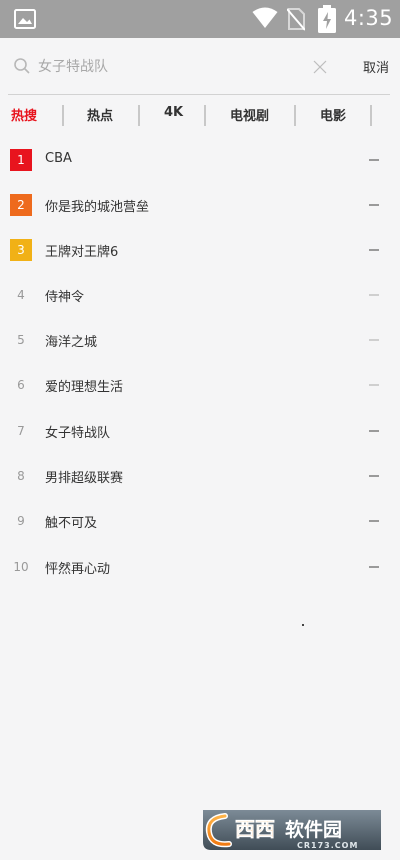 This screenshot has width=400, height=860. Describe the element at coordinates (25, 19) in the screenshot. I see `image-icon` at that location.